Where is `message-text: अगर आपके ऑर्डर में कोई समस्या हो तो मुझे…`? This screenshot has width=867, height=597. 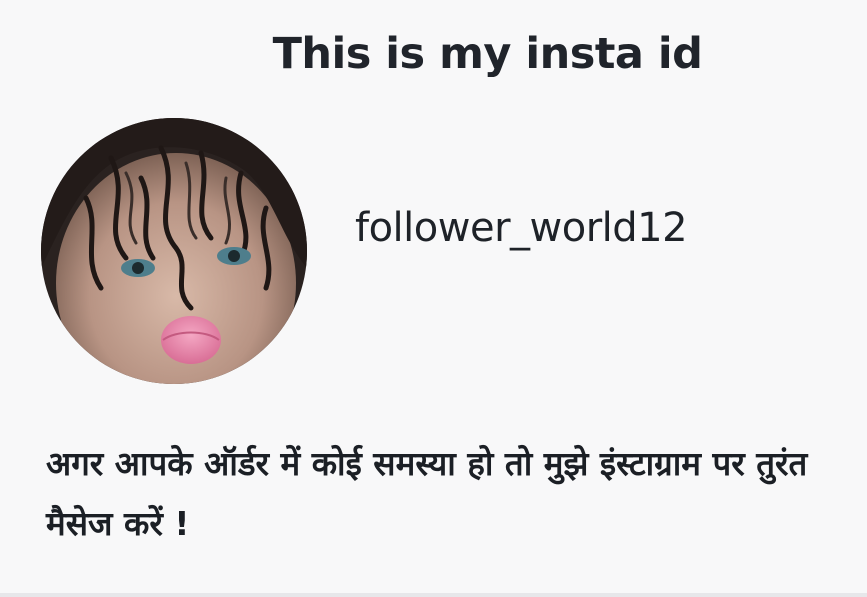
message-text: अगर आपके ऑर्डर में कोई समस्या हो तो मुझे… is located at coordinates (427, 493).